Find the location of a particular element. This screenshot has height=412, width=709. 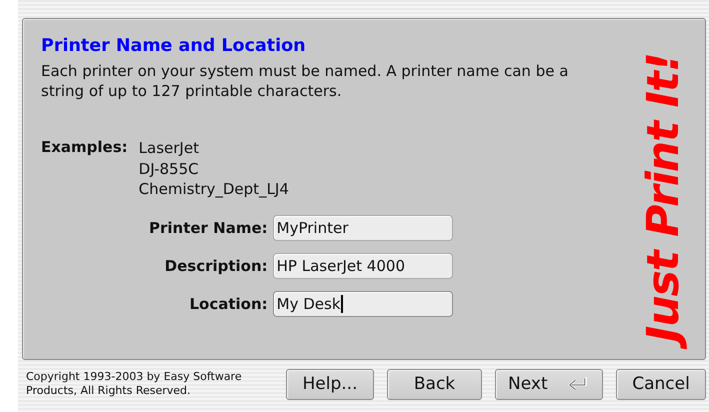

copyright-text: Copyright 1993-2003 by Easy Software Products, All Rights Reserved. is located at coordinates (134, 384).